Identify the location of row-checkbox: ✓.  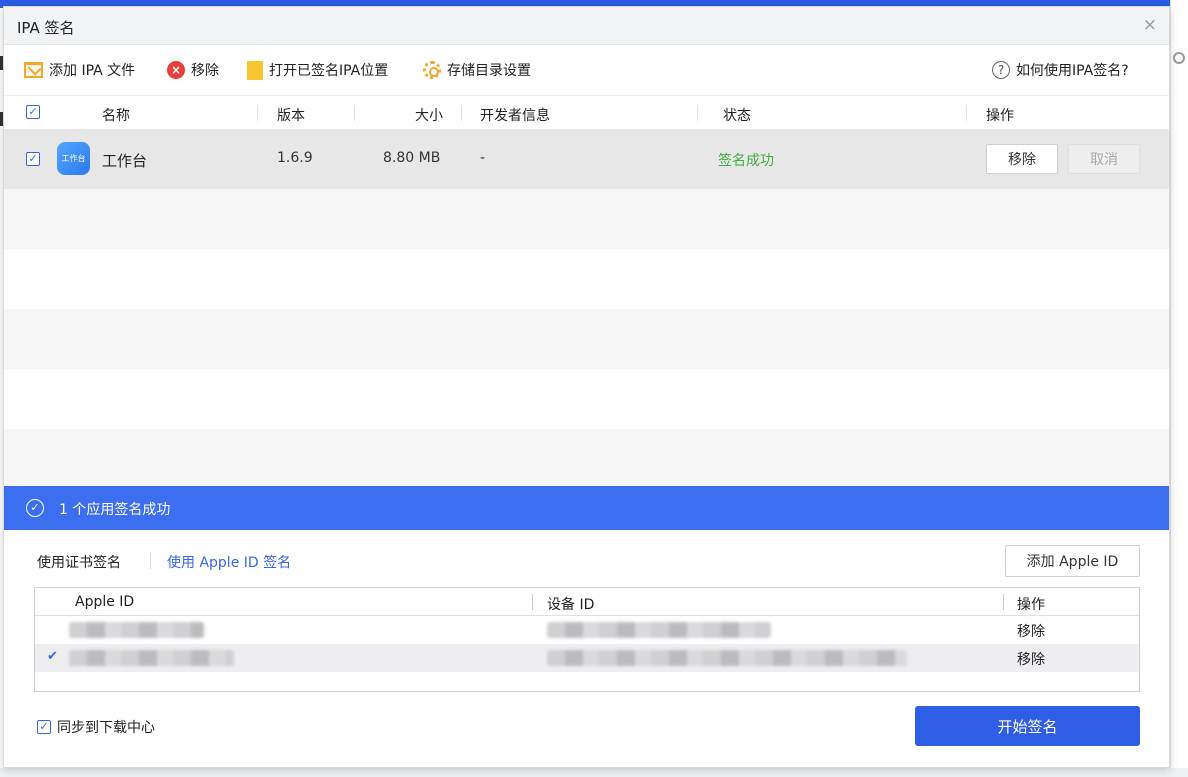
(33, 159).